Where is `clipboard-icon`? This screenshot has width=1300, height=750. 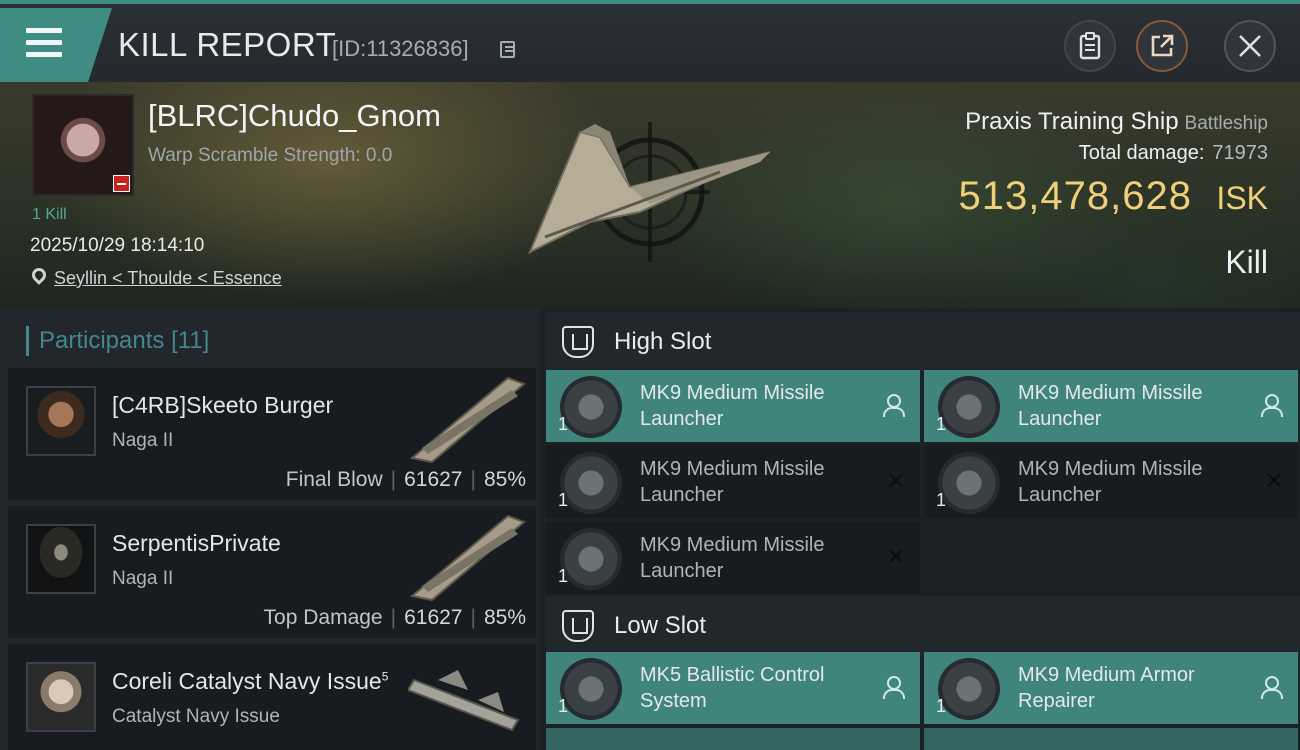 clipboard-icon is located at coordinates (1090, 46).